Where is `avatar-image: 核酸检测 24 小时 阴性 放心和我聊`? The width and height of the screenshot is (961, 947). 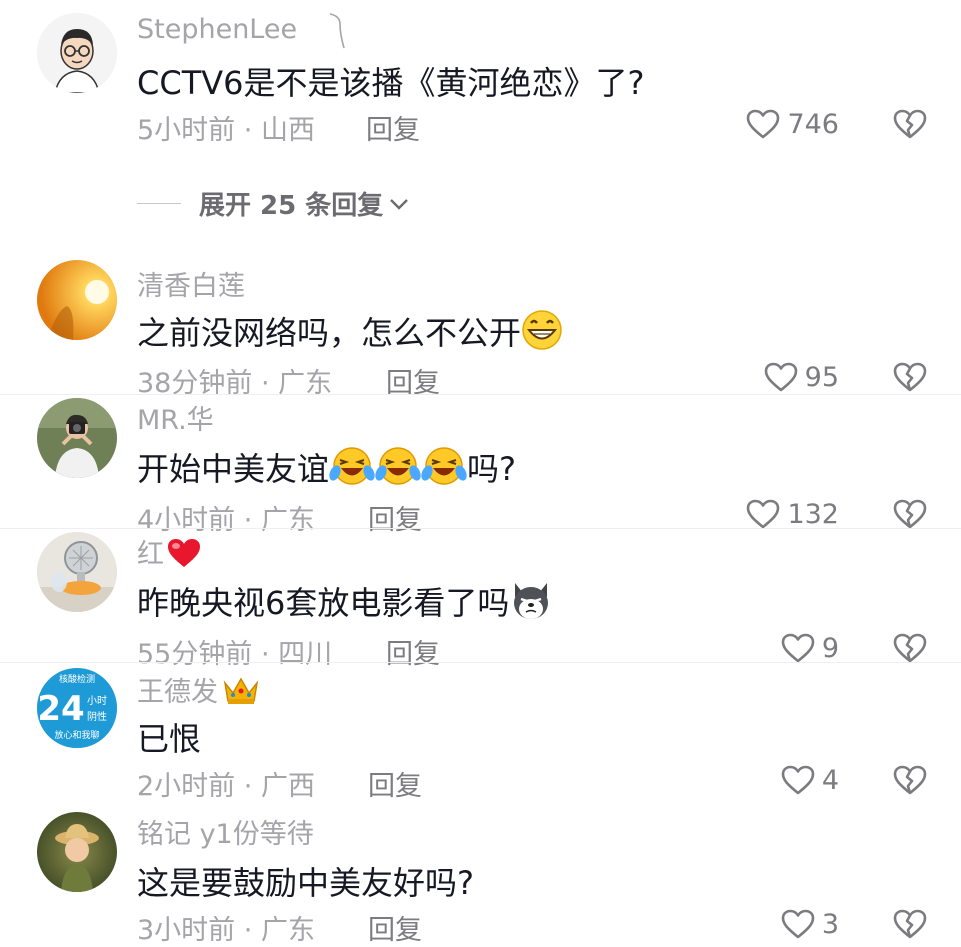
avatar-image: 核酸检测 24 小时 阴性 放心和我聊 is located at coordinates (77, 708).